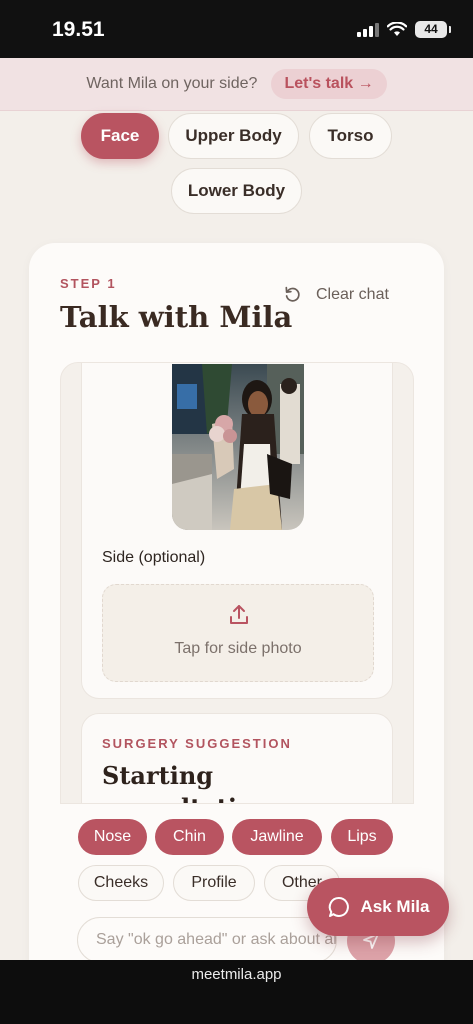 Image resolution: width=473 pixels, height=1024 pixels. I want to click on side-photo-label: Side (optional), so click(154, 557).